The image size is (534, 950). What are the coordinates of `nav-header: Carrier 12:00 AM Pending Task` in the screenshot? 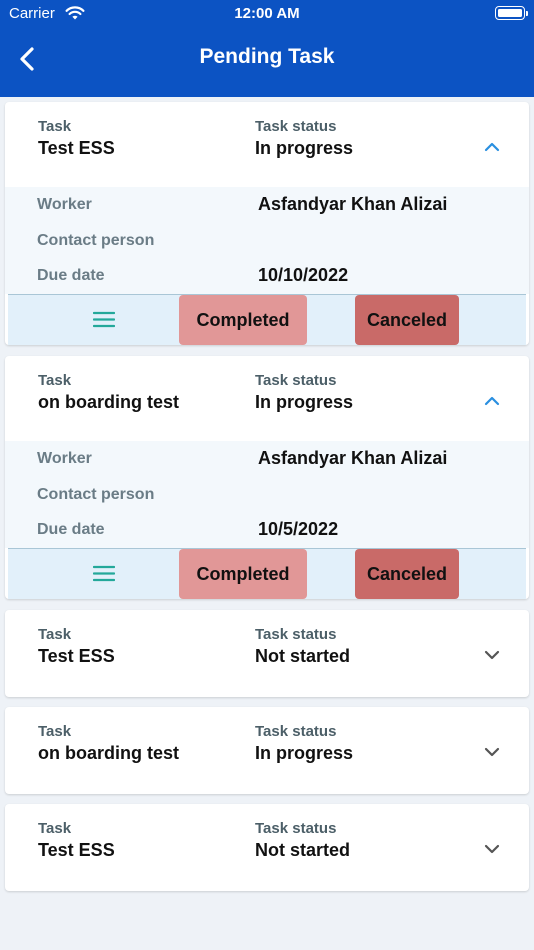 It's located at (267, 48).